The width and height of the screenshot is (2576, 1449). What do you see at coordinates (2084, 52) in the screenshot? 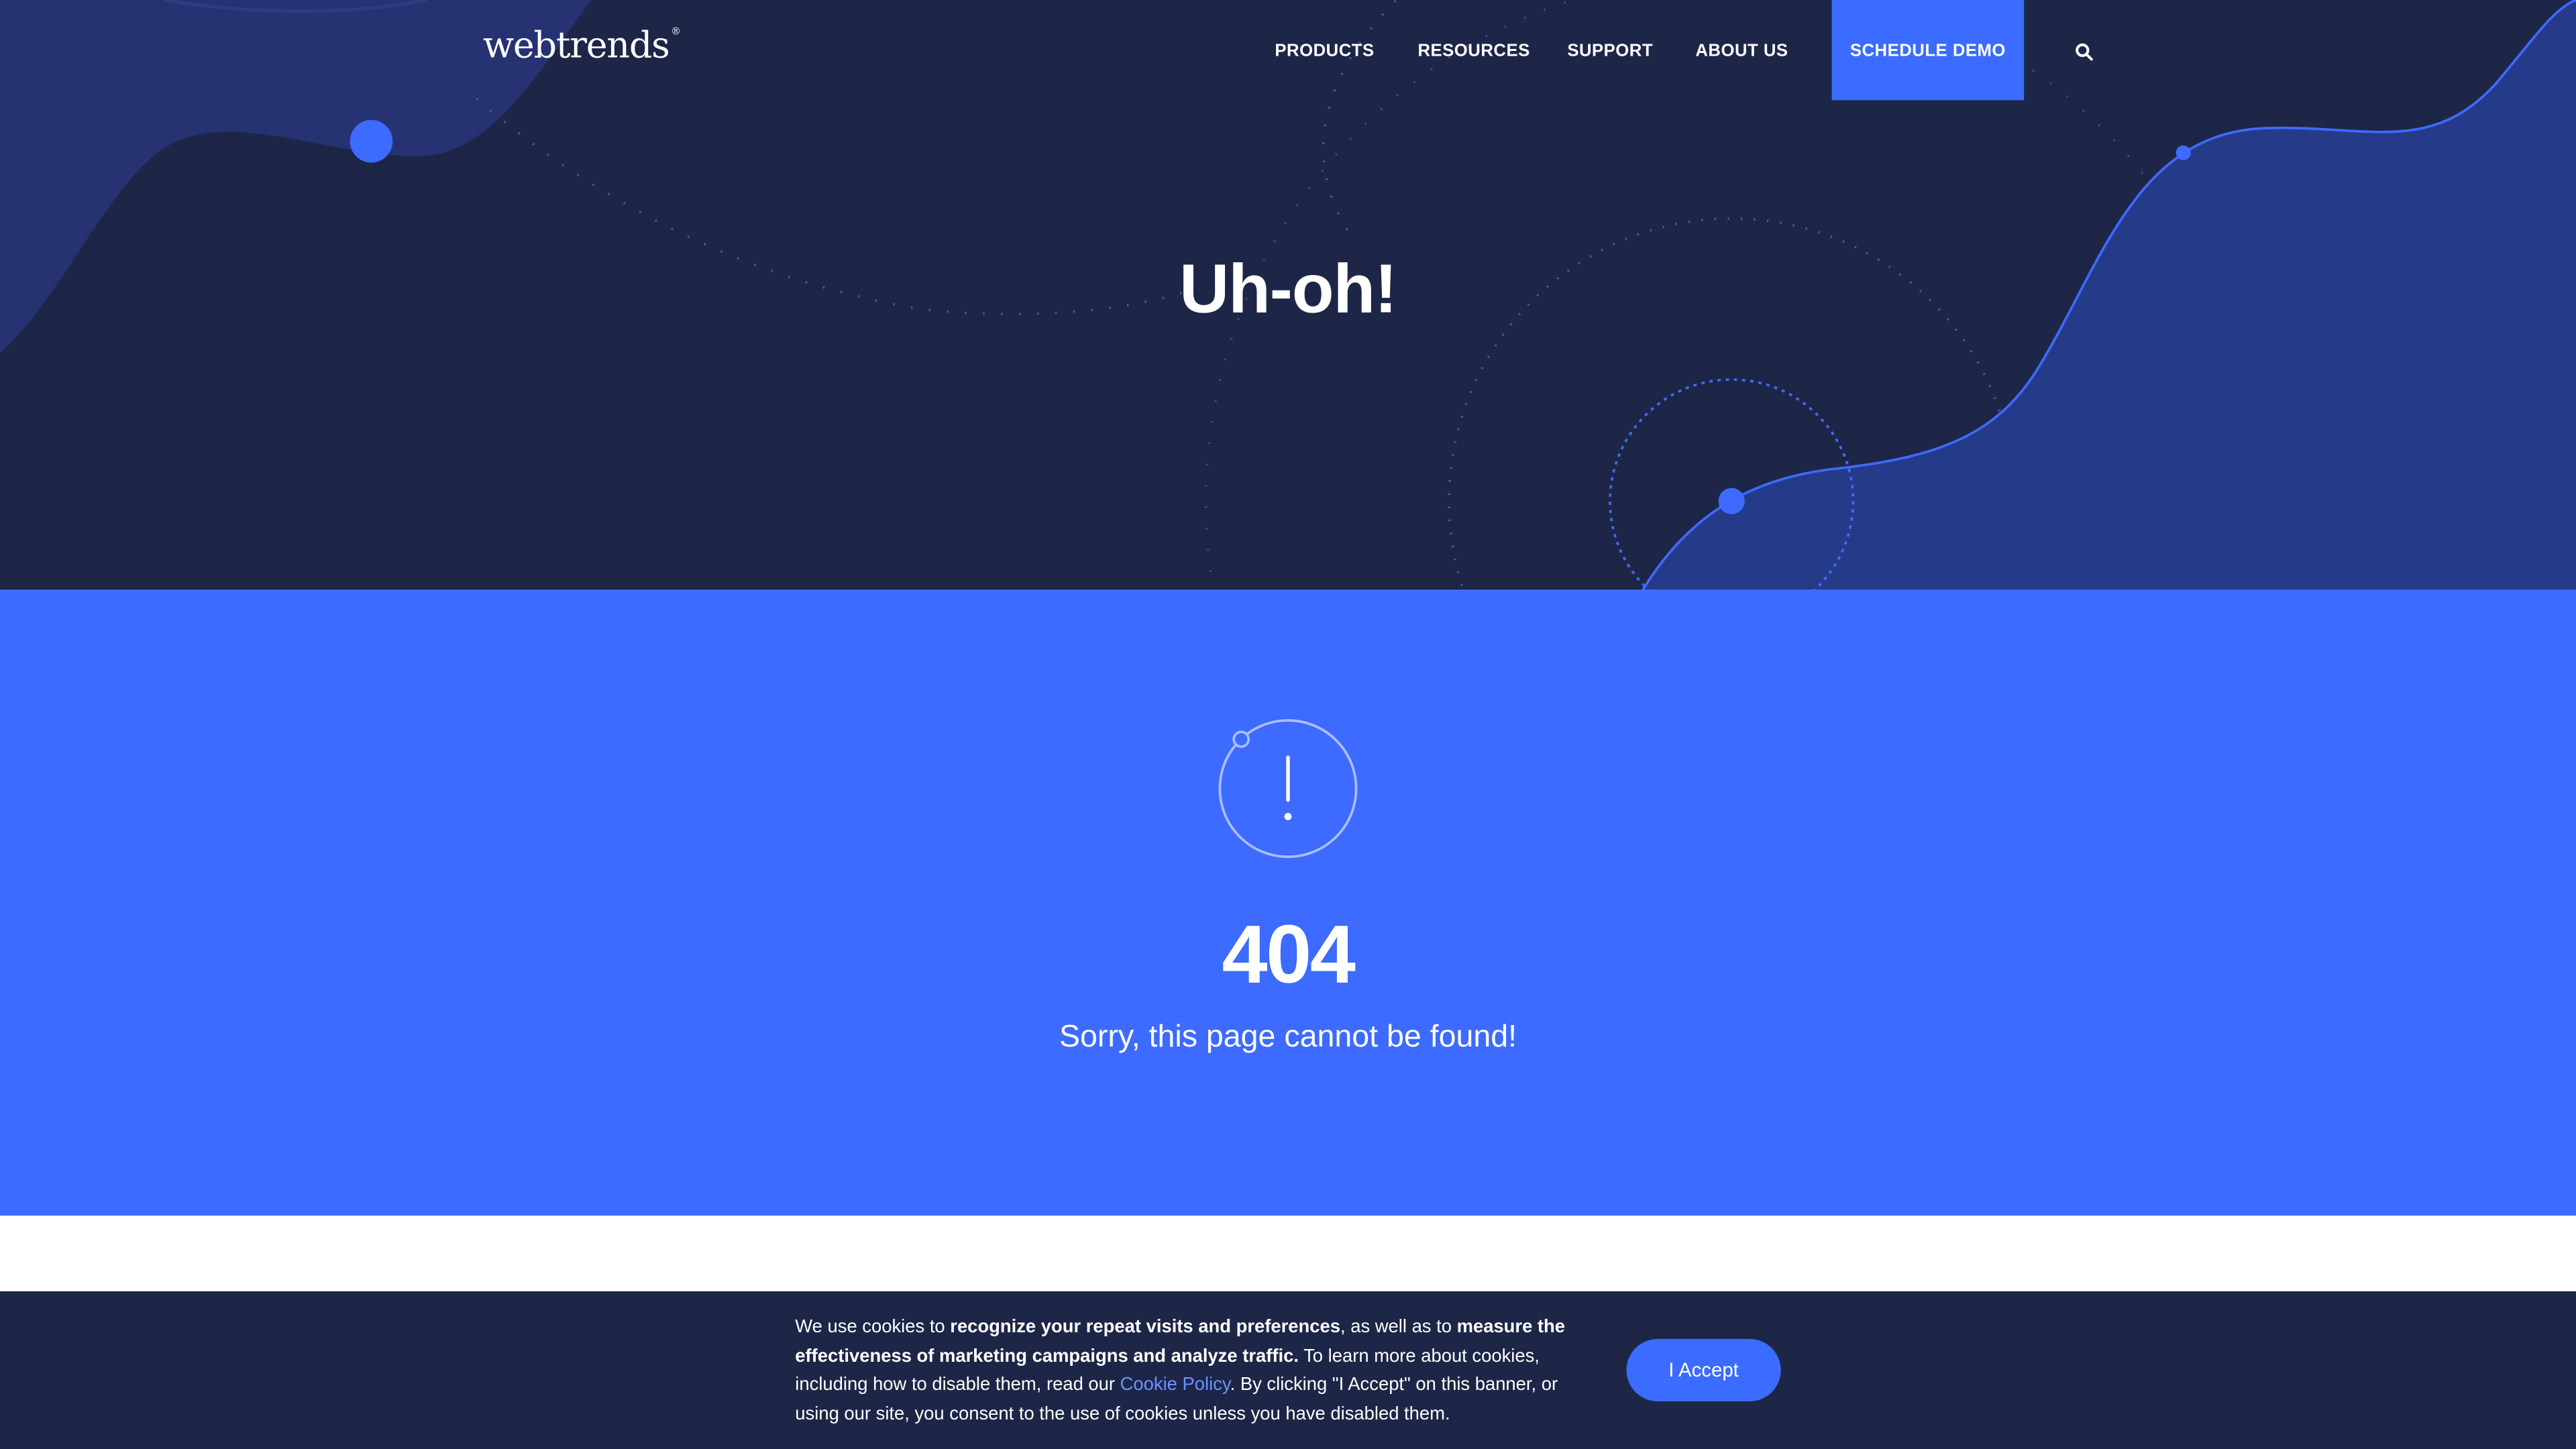
I see `search-icon` at bounding box center [2084, 52].